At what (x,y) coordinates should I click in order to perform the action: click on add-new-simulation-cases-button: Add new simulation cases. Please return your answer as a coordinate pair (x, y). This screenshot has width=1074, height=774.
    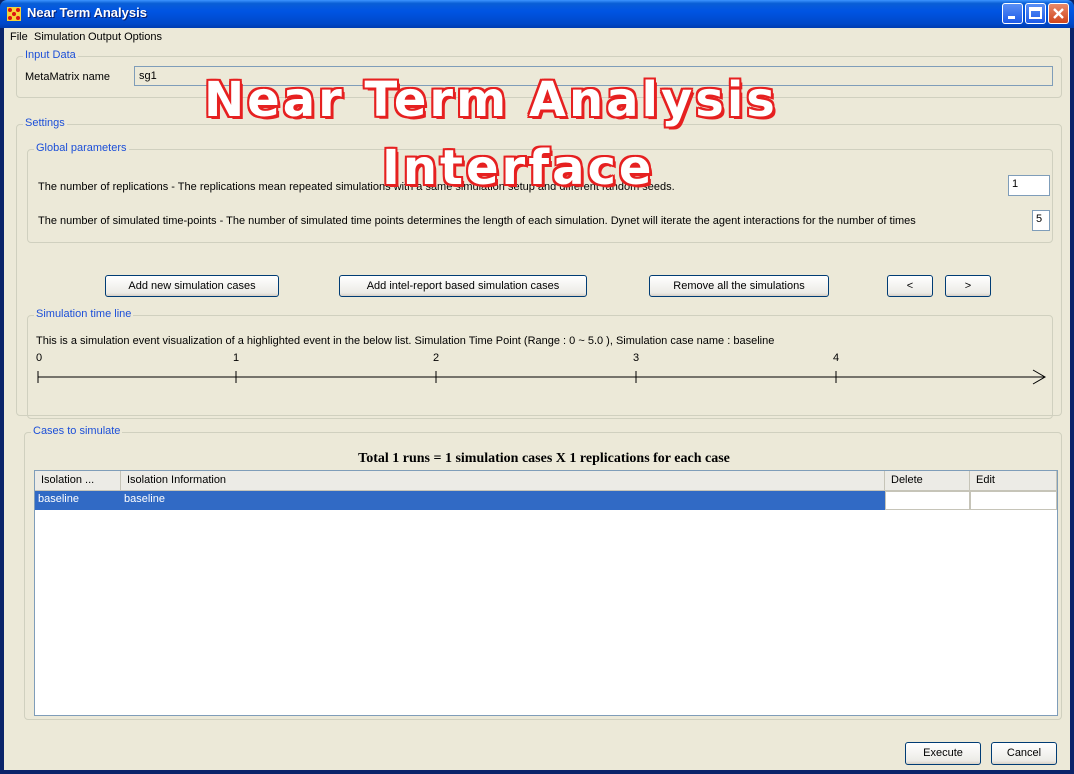
    Looking at the image, I should click on (192, 286).